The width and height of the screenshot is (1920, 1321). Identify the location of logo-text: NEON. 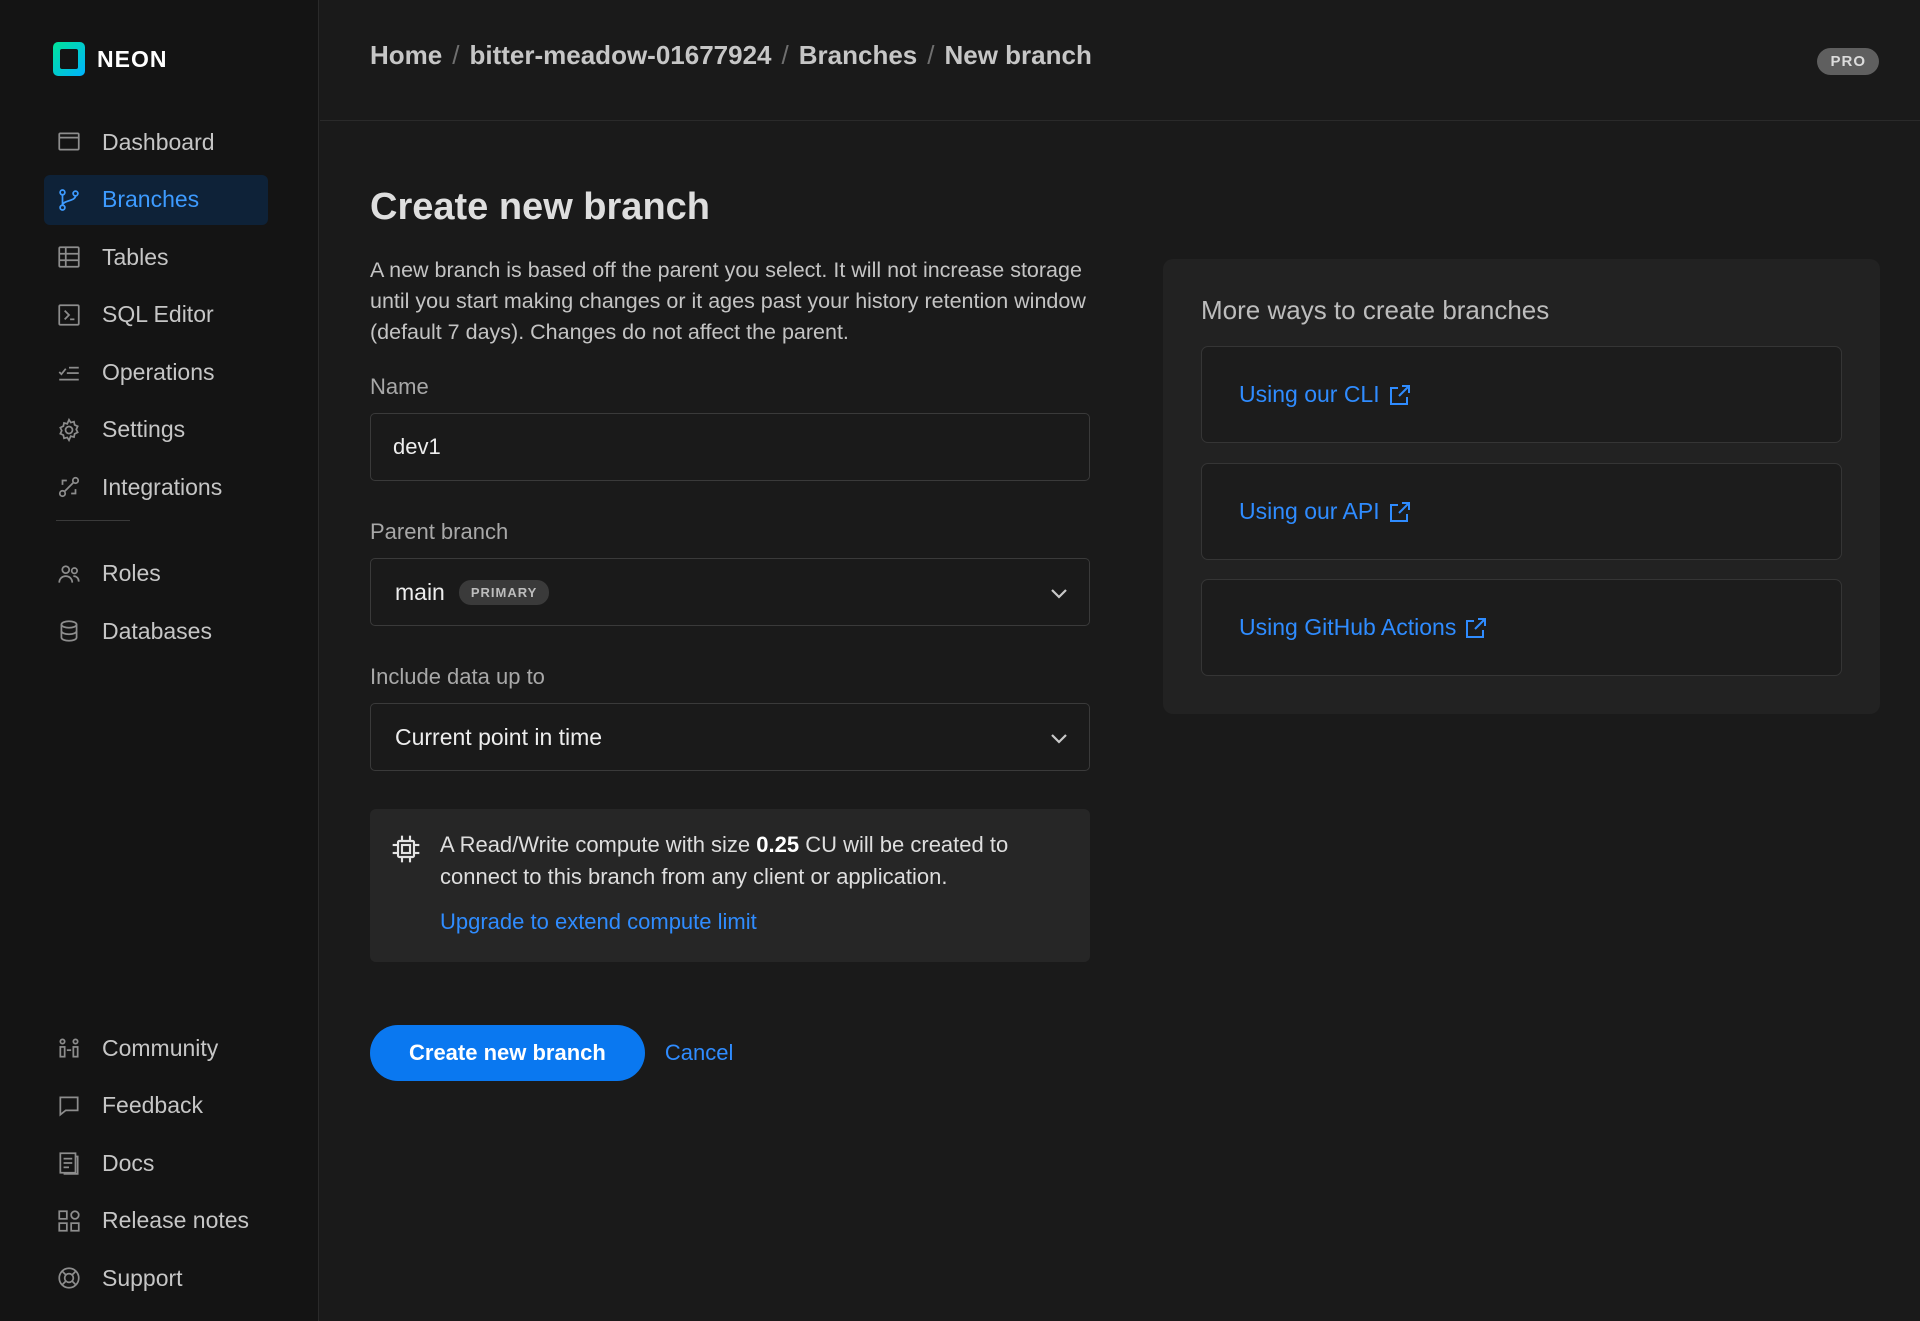
(132, 58).